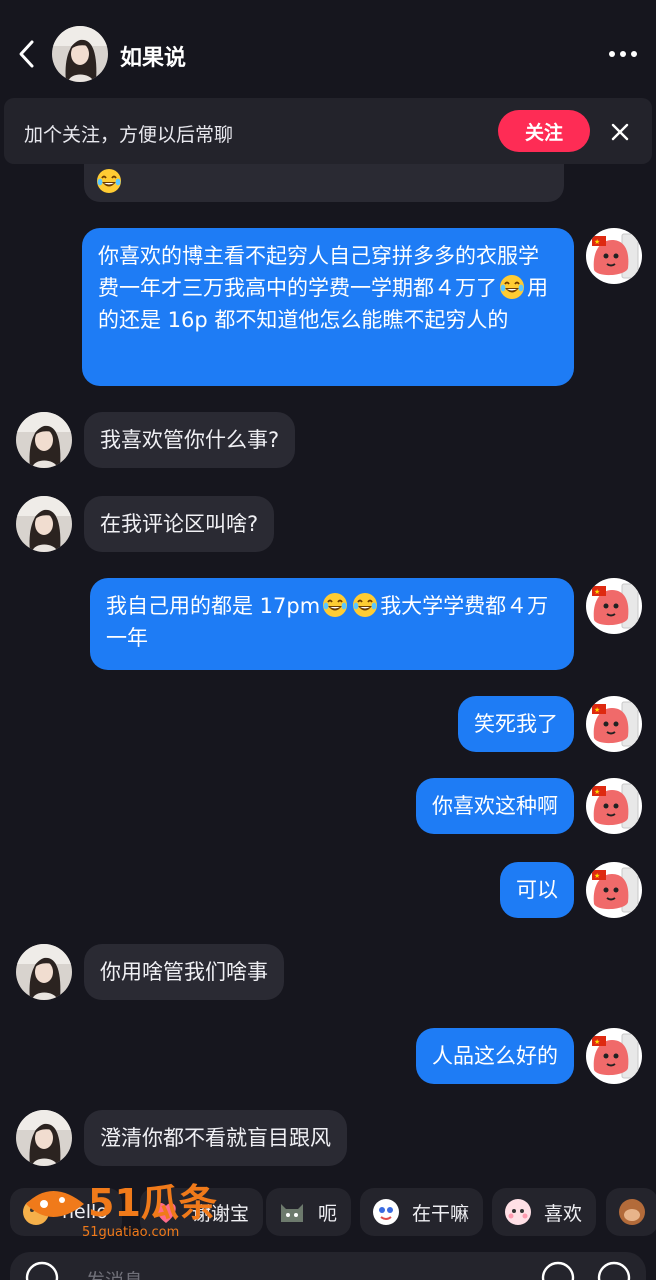 The image size is (656, 1280). I want to click on message-bubble-theirs: 澄清你都不看就盲目跟风, so click(215, 1138).